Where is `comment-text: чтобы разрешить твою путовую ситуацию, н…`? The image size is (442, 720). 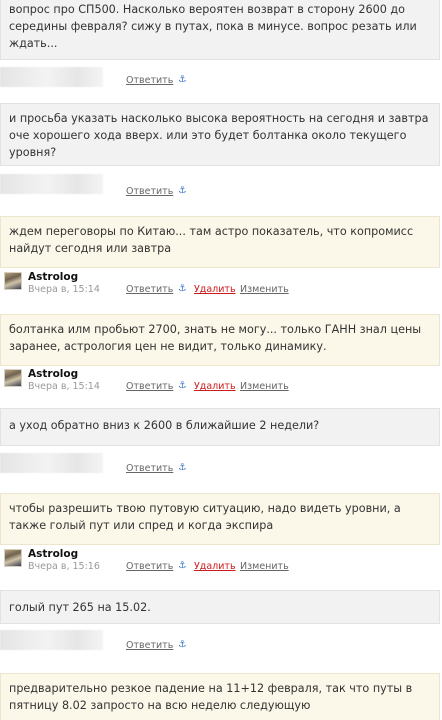
comment-text: чтобы разрешить твою путовую ситуацию, н… is located at coordinates (205, 517).